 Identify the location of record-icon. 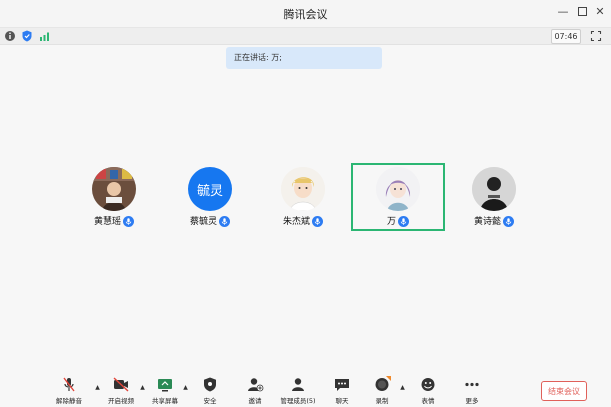
(383, 383).